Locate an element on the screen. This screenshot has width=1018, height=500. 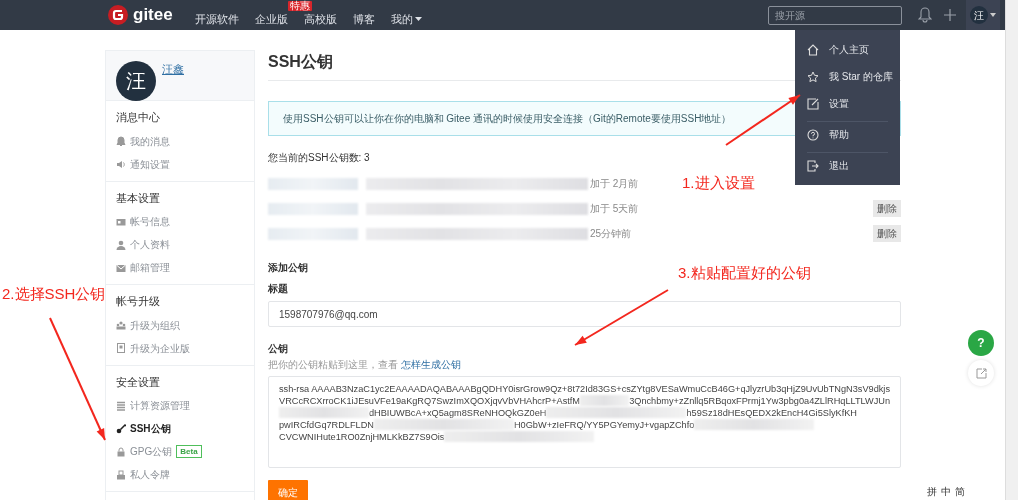
key-icon is located at coordinates (121, 428).